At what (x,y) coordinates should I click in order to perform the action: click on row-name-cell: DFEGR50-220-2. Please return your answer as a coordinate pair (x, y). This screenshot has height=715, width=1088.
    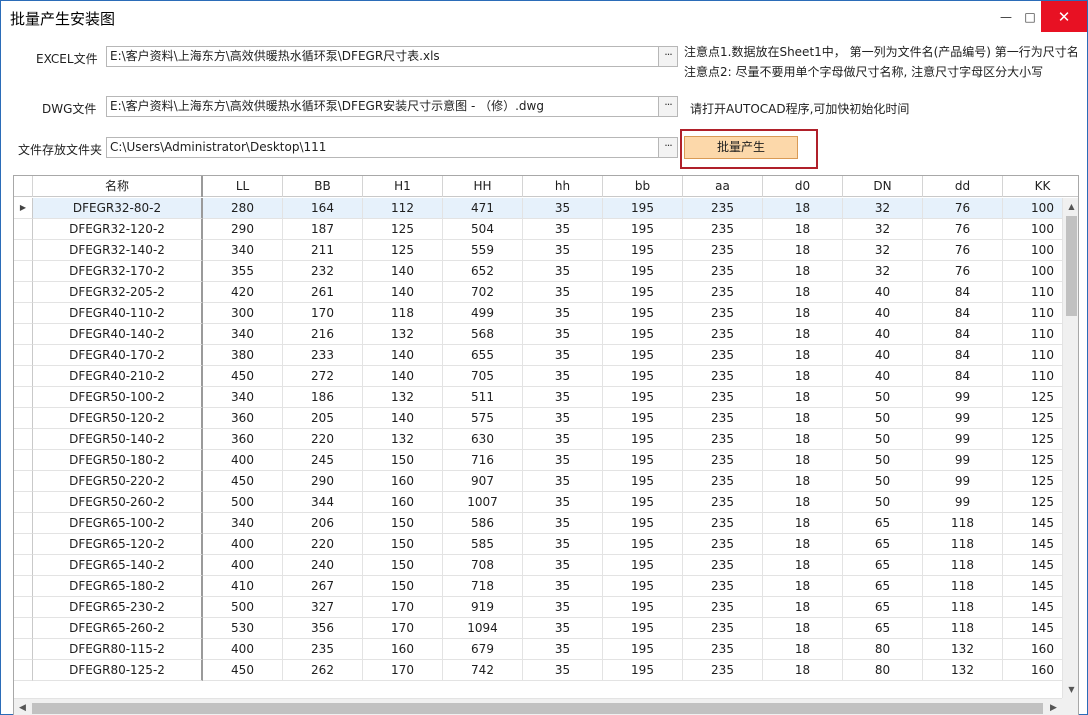
    Looking at the image, I should click on (118, 481).